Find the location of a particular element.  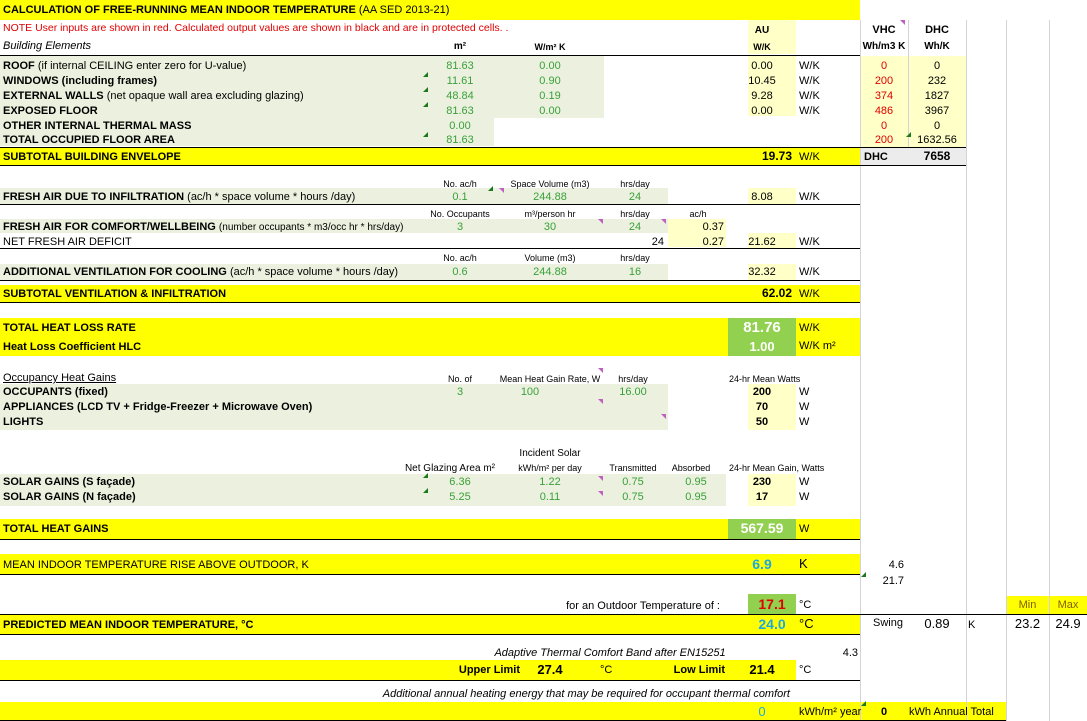

solar-s-gain: 230 is located at coordinates (762, 482).